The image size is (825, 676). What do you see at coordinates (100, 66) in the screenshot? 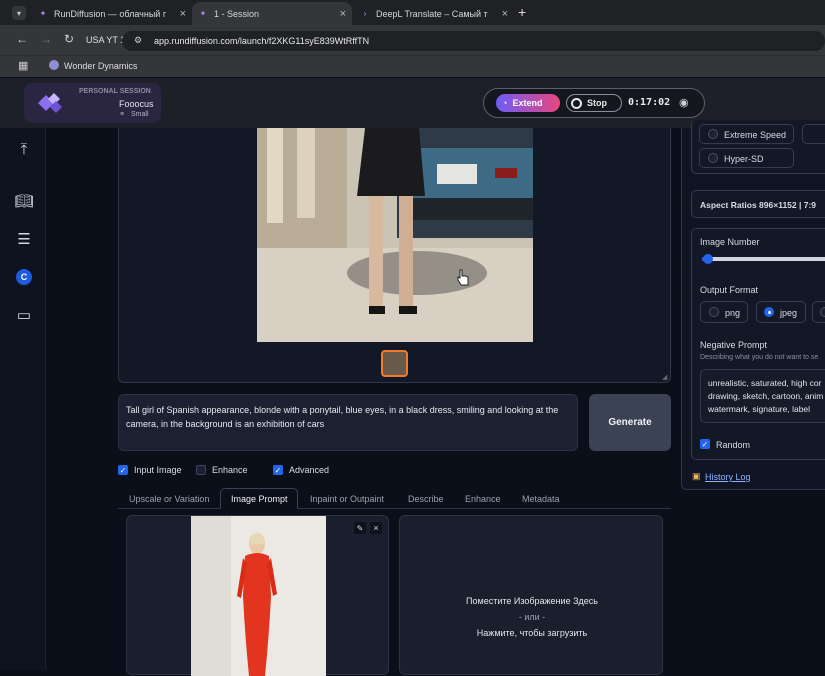
I see `bookmark-wonder-dynamics: Wonder Dynamics` at bounding box center [100, 66].